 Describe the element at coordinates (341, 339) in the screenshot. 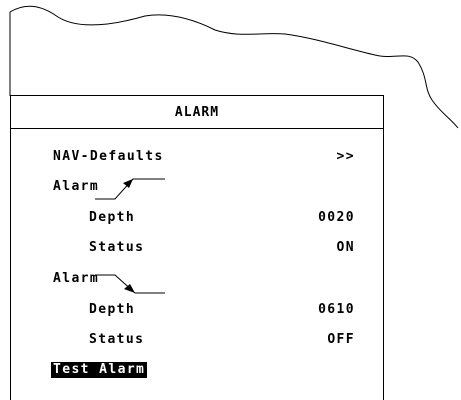

I see `status-value: OFF` at that location.